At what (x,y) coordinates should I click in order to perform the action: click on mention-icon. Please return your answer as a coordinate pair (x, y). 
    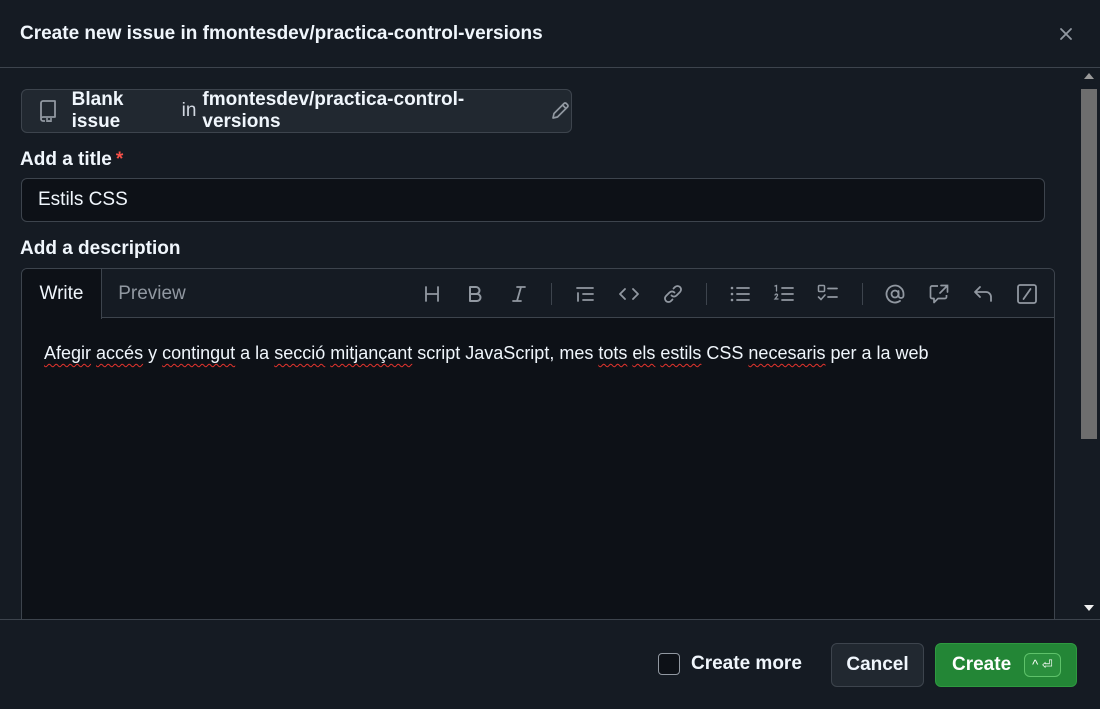
    Looking at the image, I should click on (895, 294).